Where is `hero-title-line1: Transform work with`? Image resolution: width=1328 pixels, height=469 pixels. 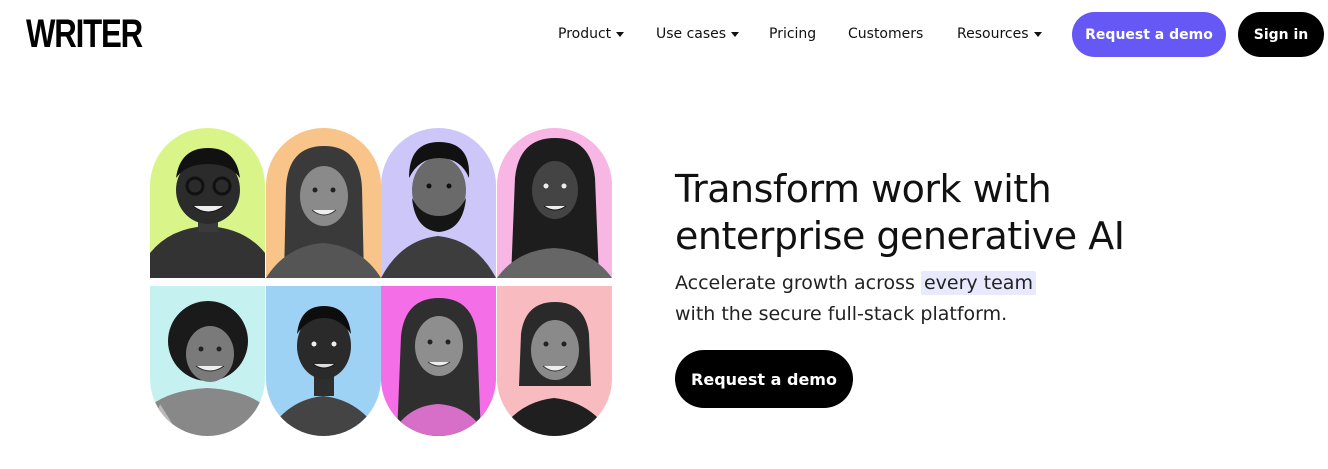
hero-title-line1: Transform work with is located at coordinates (863, 189).